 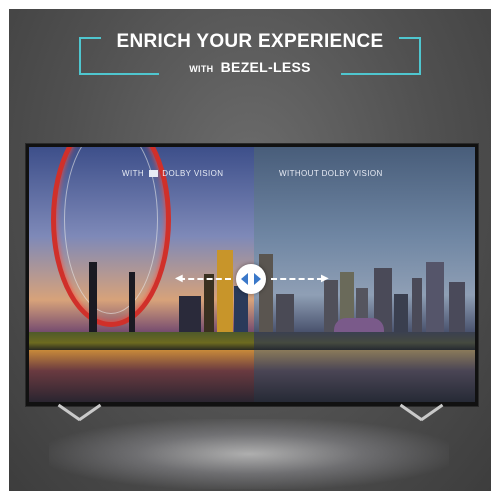 I want to click on headline-subtitle: WITH BEZEL-LESS, so click(x=250, y=67).